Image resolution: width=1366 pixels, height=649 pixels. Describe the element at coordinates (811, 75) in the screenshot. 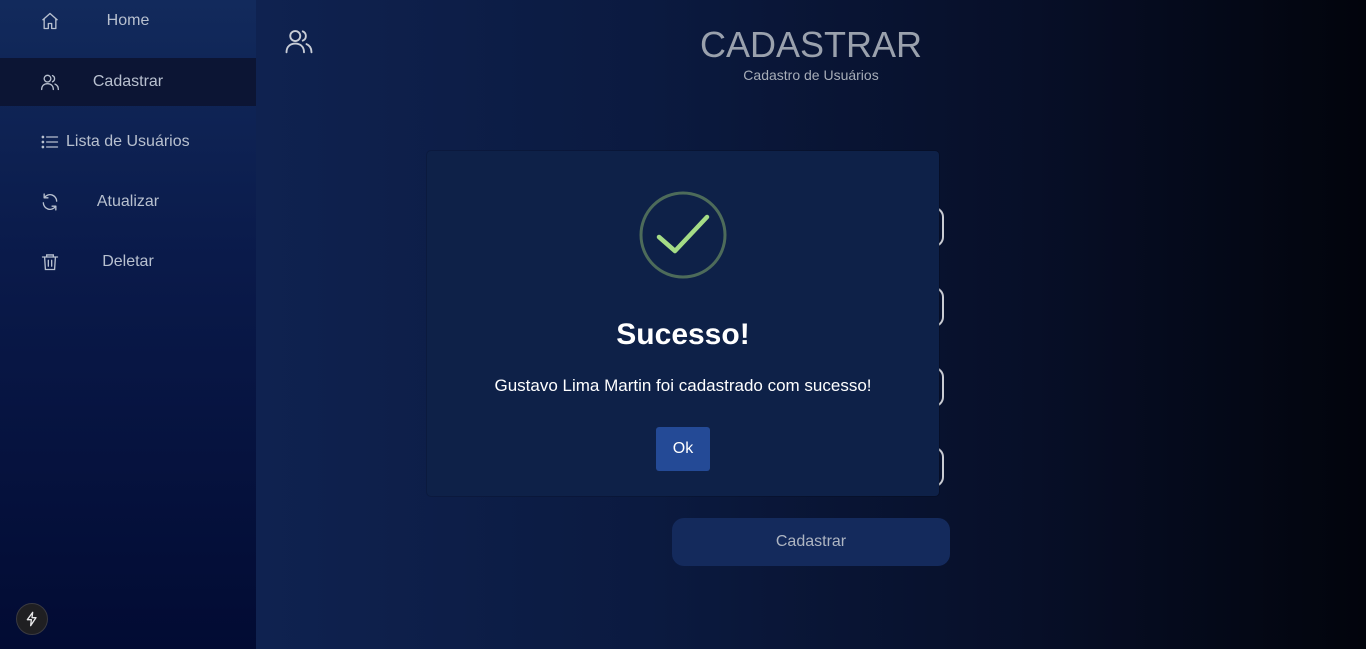

I see `page-subtitle: Cadastro de Usuários` at that location.